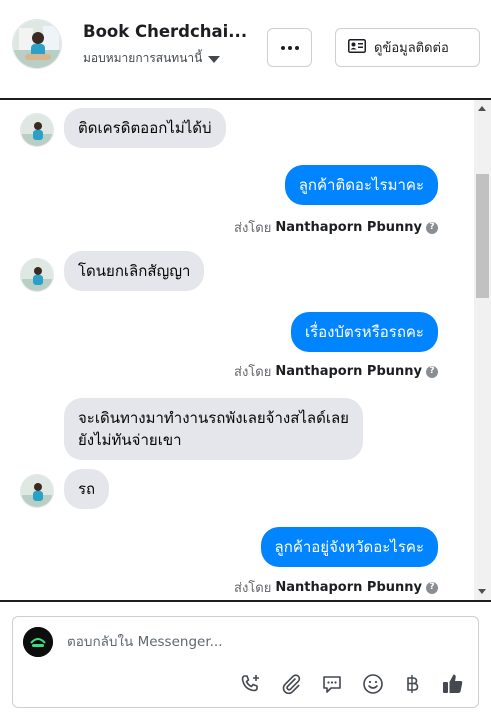 This screenshot has width=491, height=717. What do you see at coordinates (412, 684) in the screenshot?
I see `baht-icon` at bounding box center [412, 684].